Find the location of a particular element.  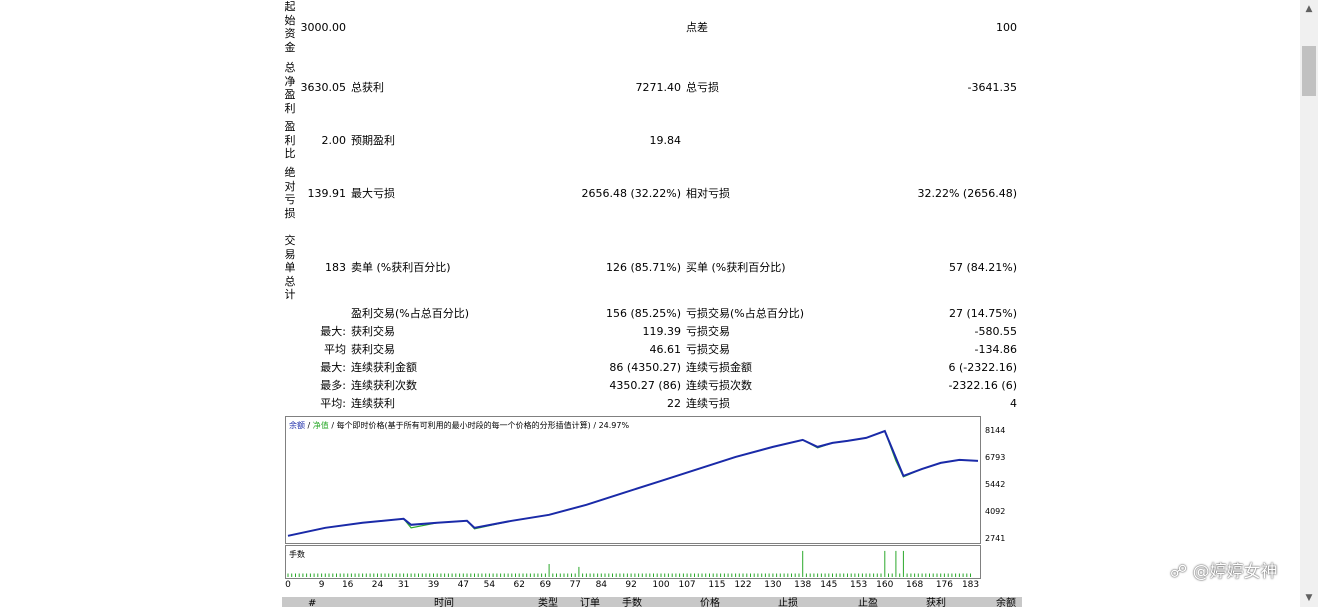

col-header-price: 价格 is located at coordinates (710, 602).